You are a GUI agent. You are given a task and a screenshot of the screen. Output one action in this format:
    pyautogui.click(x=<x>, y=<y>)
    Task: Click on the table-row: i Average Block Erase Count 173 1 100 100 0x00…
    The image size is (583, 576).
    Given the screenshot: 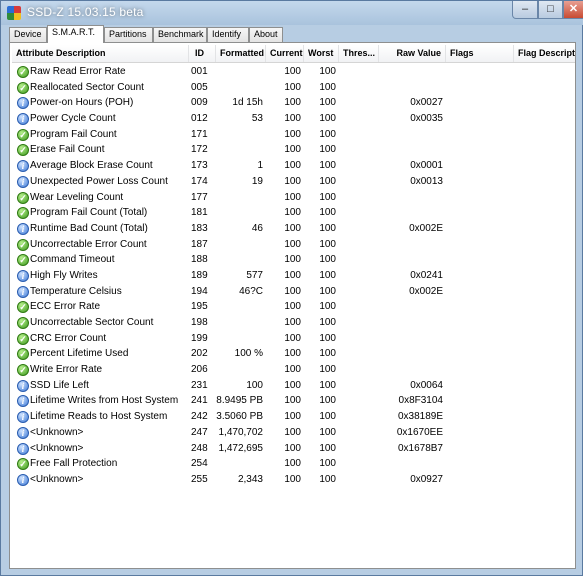 What is the action you would take?
    pyautogui.click(x=293, y=166)
    